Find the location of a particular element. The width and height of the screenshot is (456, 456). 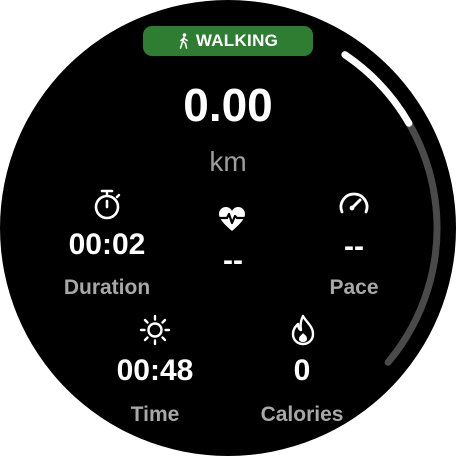

scroll-thumb is located at coordinates (377, 89).